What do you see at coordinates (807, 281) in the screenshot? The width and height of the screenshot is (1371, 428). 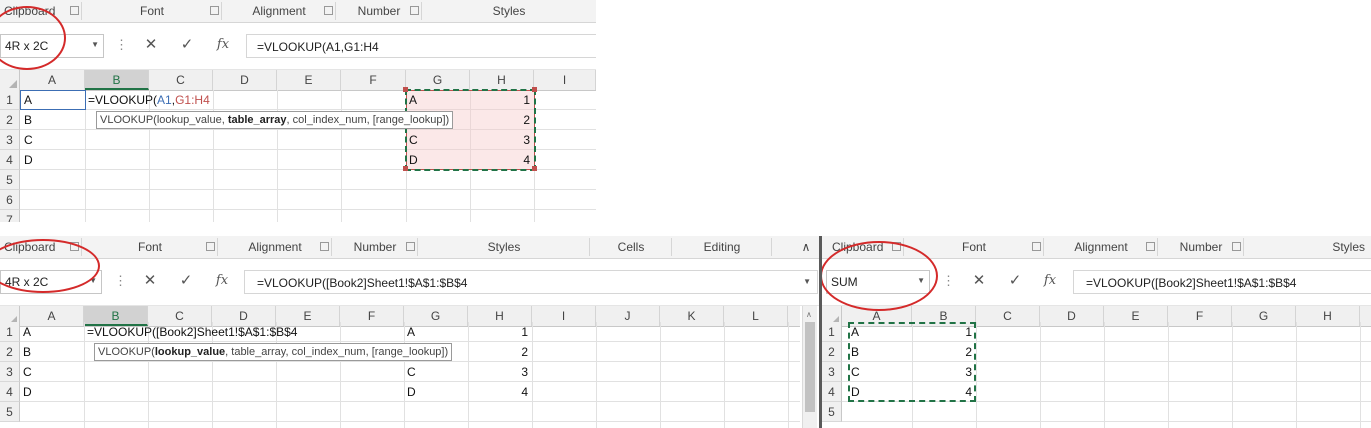 I see `chevron-down-icon: ▼` at bounding box center [807, 281].